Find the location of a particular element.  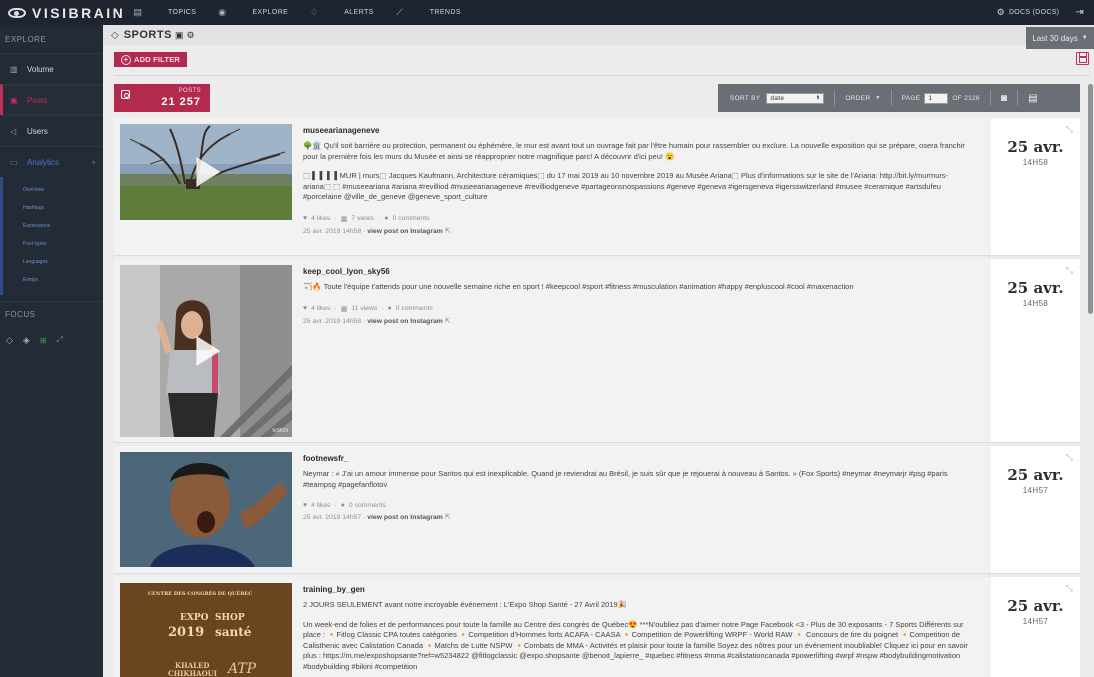

nav-topics: ▤ TOPICS is located at coordinates (164, 12).